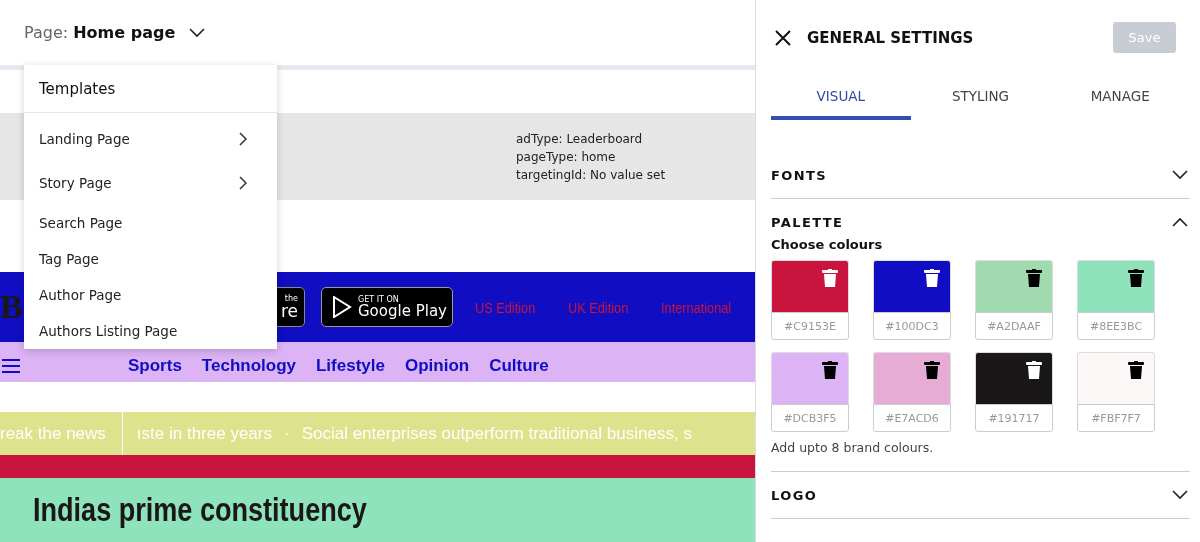  Describe the element at coordinates (841, 97) in the screenshot. I see `tab: VISUAL` at that location.